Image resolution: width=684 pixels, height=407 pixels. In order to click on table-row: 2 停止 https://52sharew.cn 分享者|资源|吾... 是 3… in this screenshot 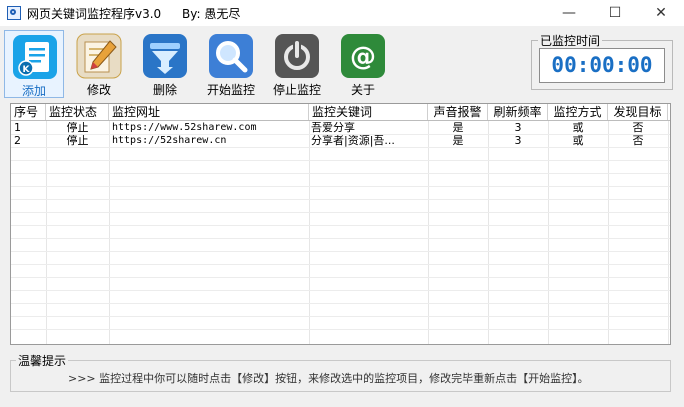, I will do `click(340, 141)`.